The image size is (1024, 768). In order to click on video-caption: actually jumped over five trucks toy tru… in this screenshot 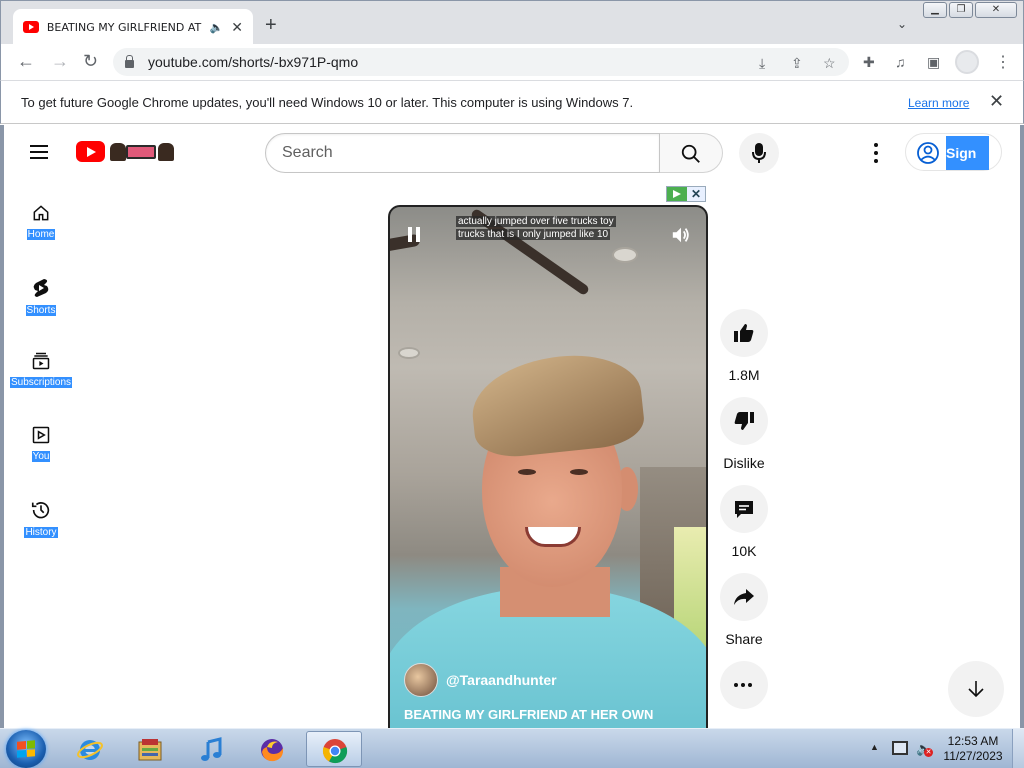, I will do `click(542, 228)`.